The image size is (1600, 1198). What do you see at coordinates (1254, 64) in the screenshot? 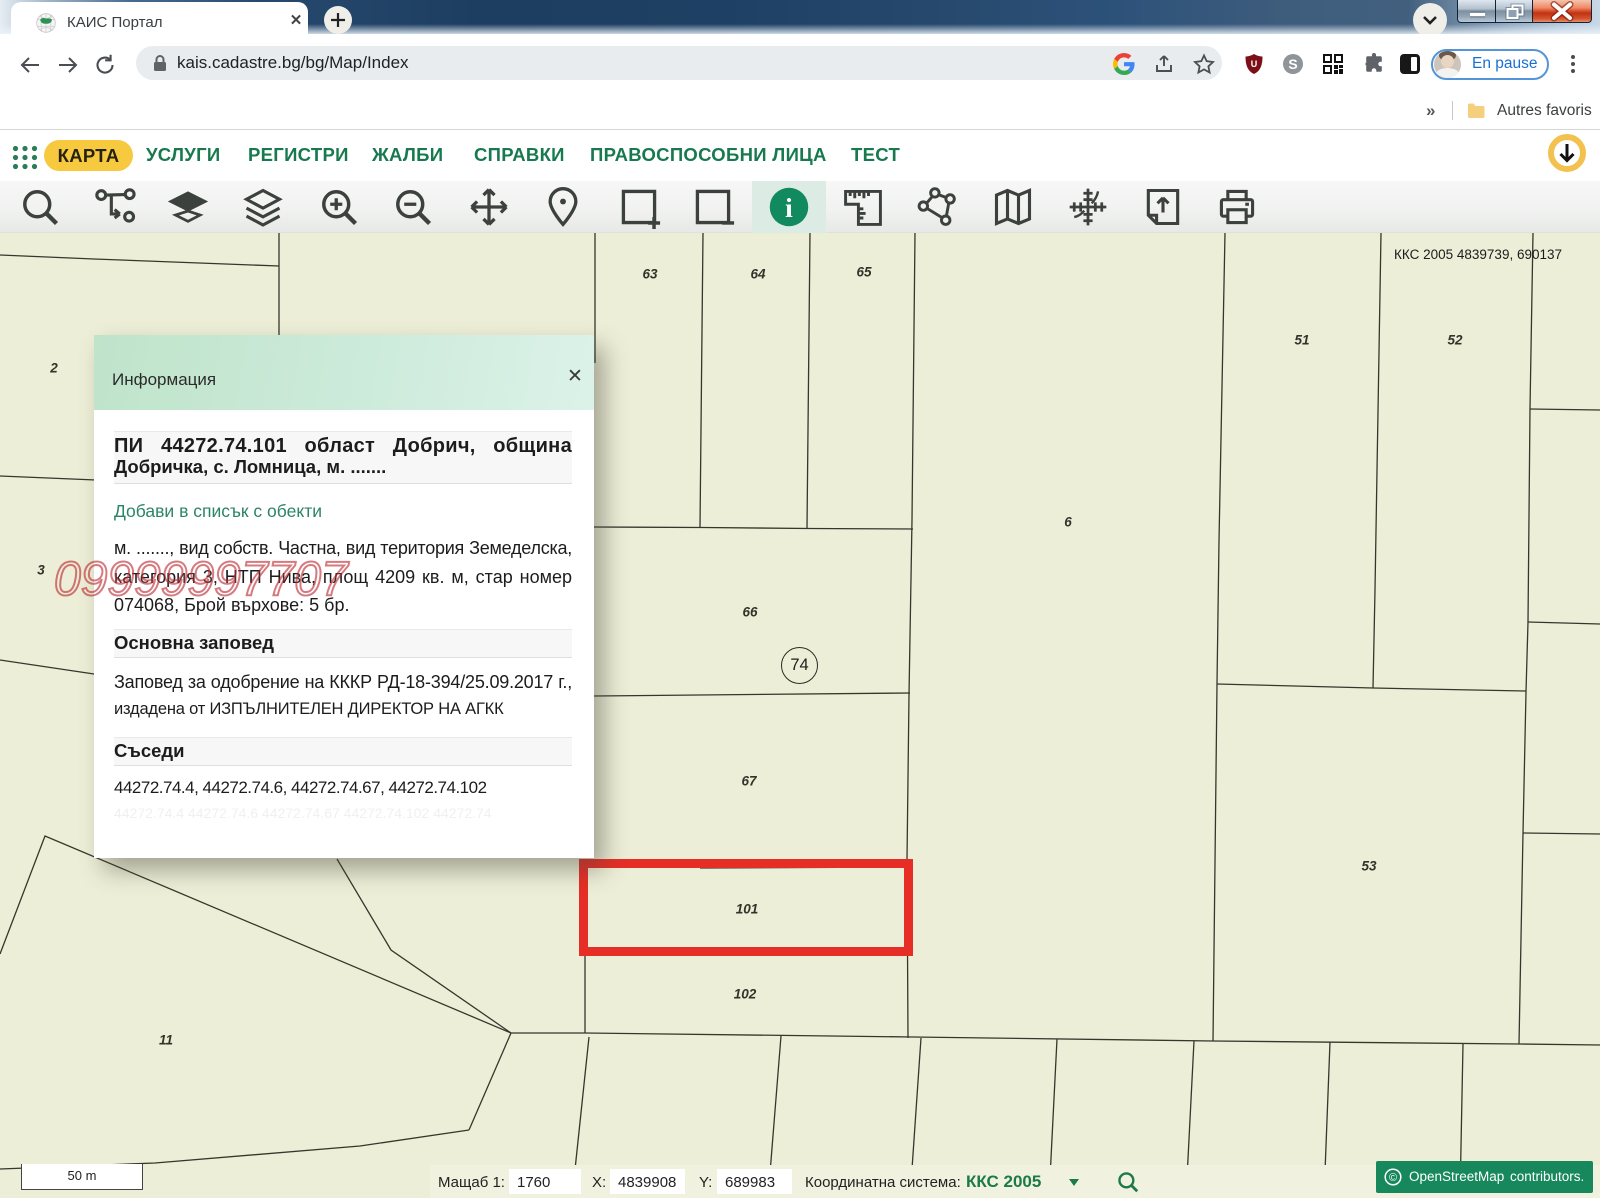
I see `svg-text: U` at bounding box center [1254, 64].